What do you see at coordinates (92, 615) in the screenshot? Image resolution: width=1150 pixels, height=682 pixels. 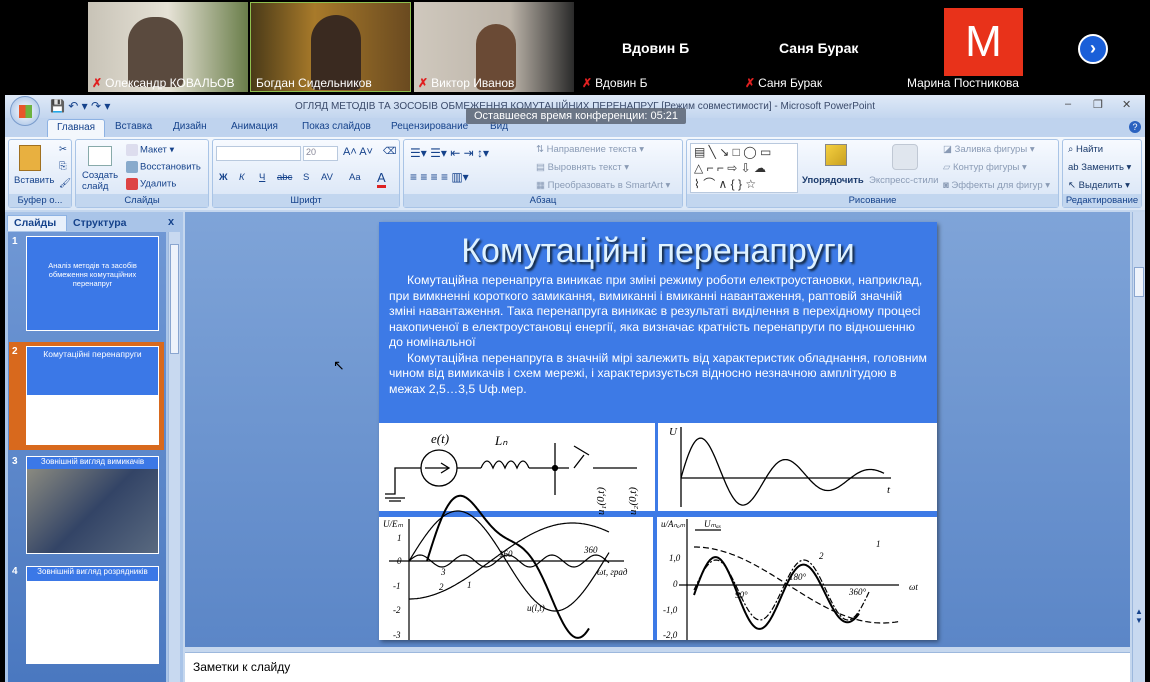 I see `slide-thumbnail-4: Зовнішній вигляд розрядників` at bounding box center [92, 615].